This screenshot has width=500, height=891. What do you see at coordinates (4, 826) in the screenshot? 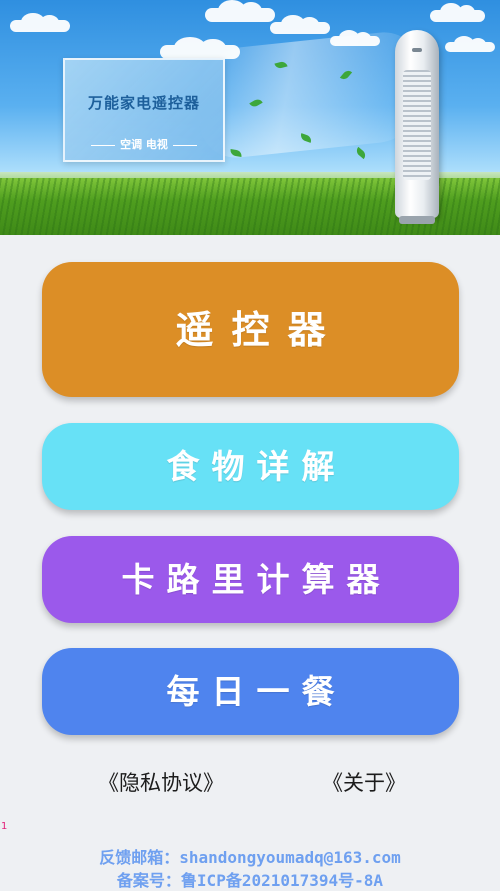
I see `page-marker: 1` at bounding box center [4, 826].